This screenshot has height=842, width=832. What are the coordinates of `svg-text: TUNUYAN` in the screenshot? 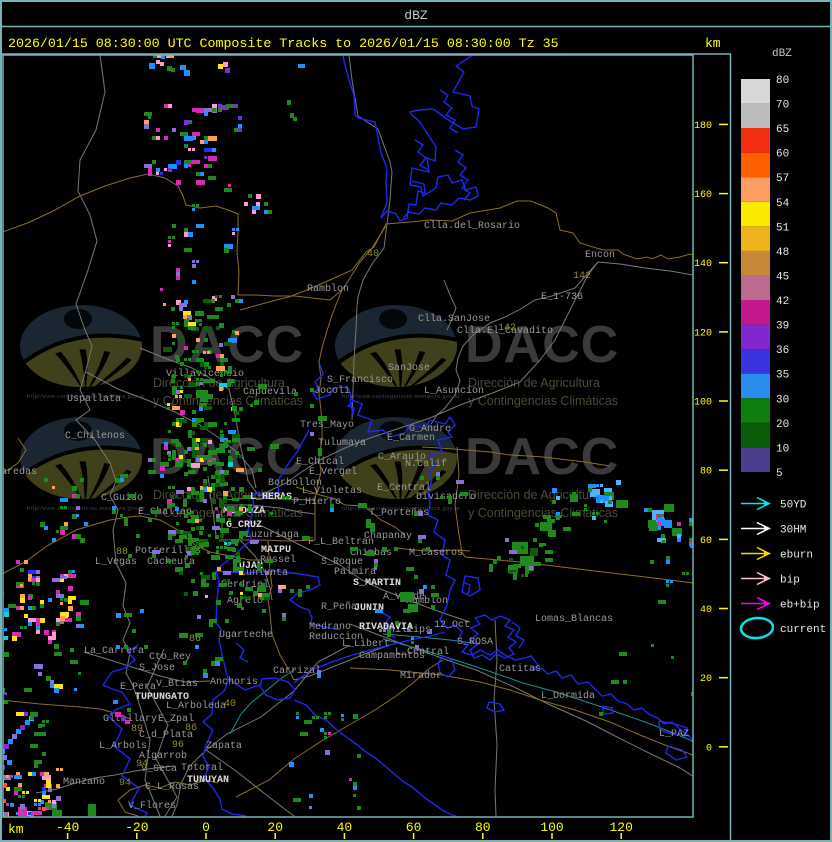 It's located at (208, 780).